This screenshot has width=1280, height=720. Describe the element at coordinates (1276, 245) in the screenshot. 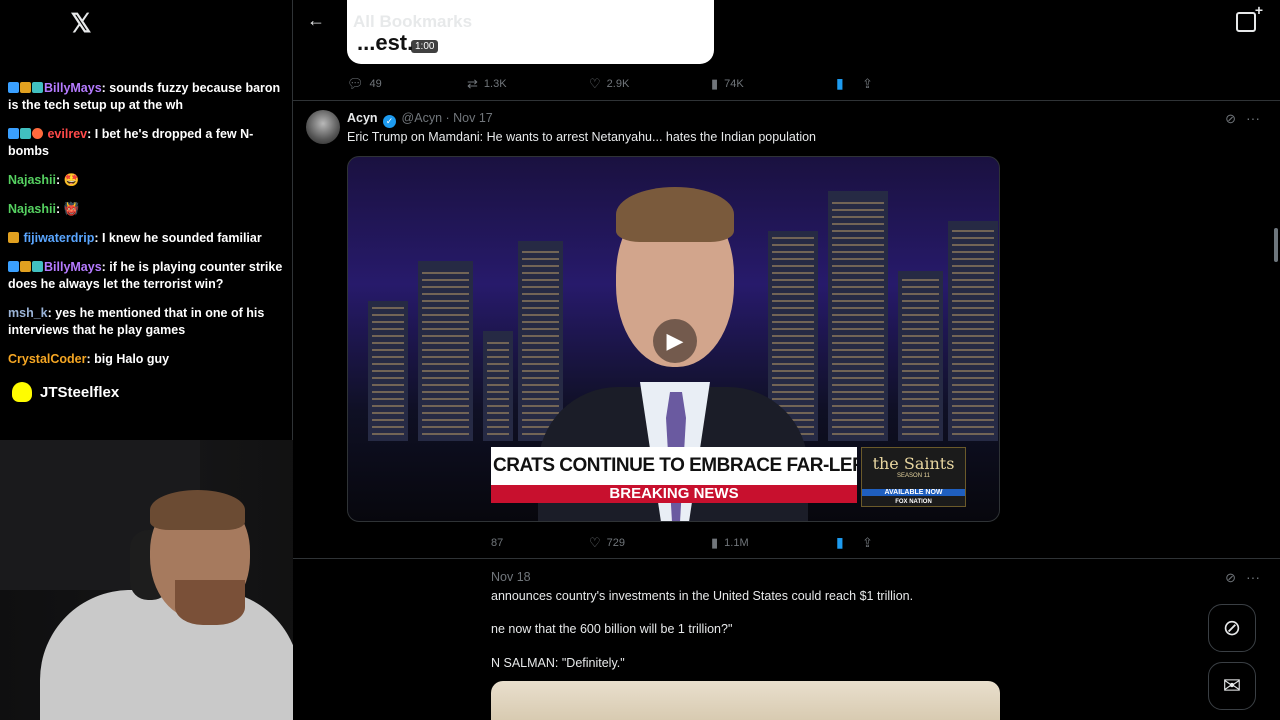

I see `scrollbar` at that location.